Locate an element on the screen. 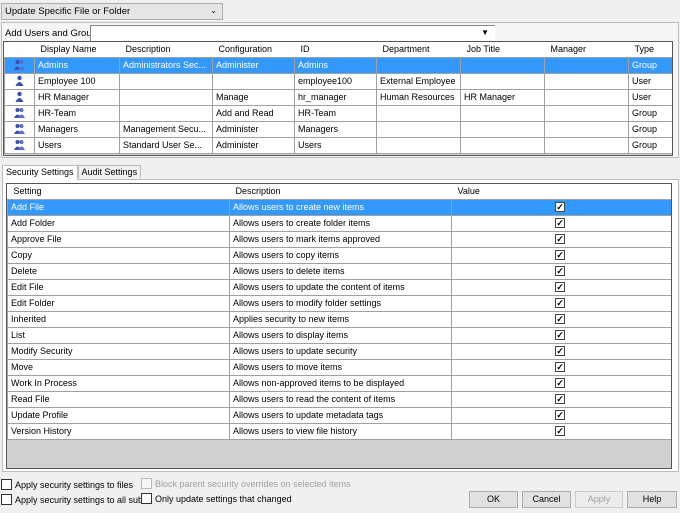  setting-name: Approve File is located at coordinates (118, 239).